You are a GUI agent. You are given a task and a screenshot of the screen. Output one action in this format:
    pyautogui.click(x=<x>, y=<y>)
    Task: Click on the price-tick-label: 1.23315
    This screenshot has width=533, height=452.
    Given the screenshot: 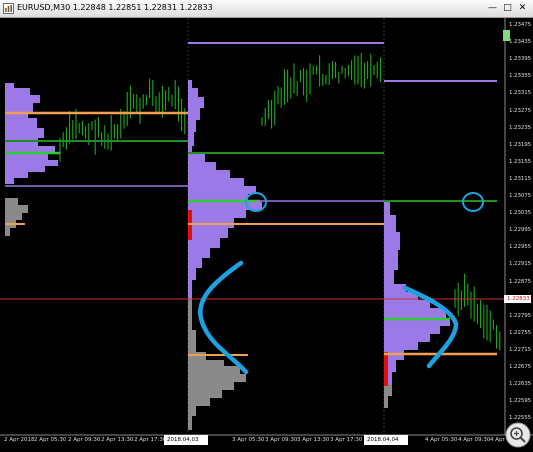 What is the action you would take?
    pyautogui.click(x=520, y=93)
    